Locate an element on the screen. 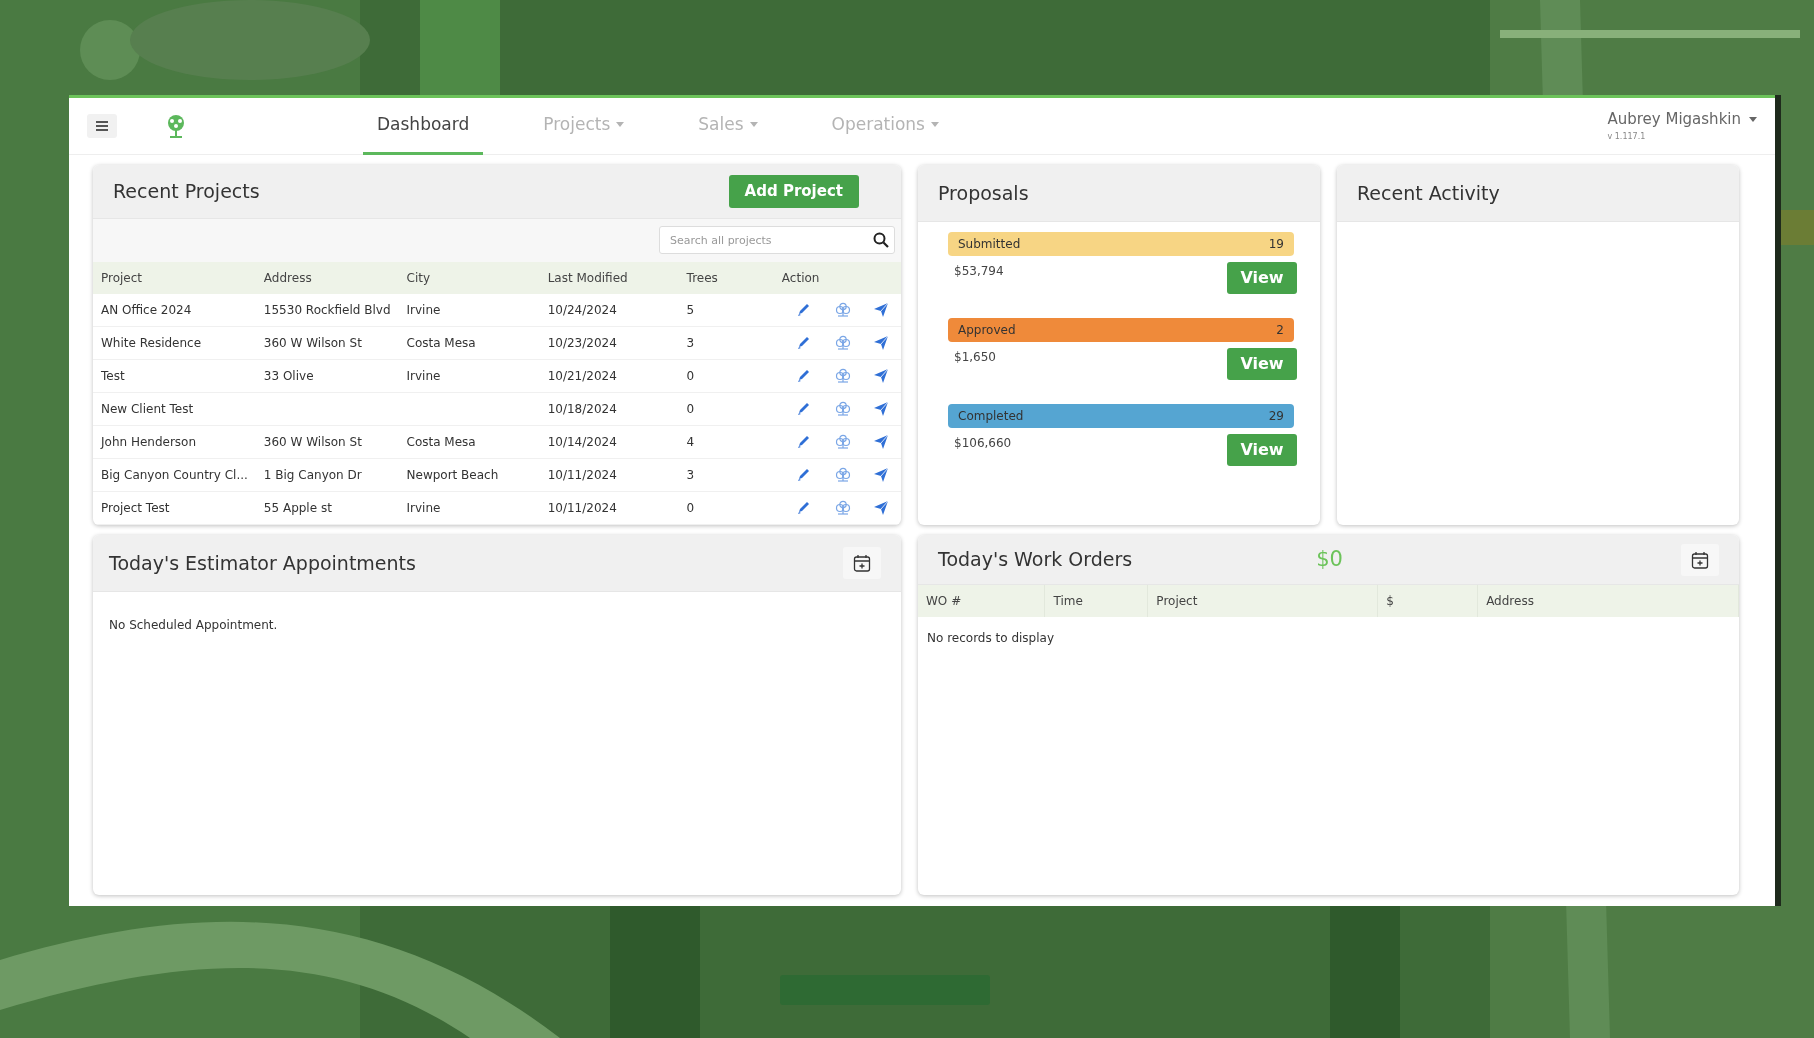 The height and width of the screenshot is (1038, 1814). table-cell: White Residence is located at coordinates (174, 343).